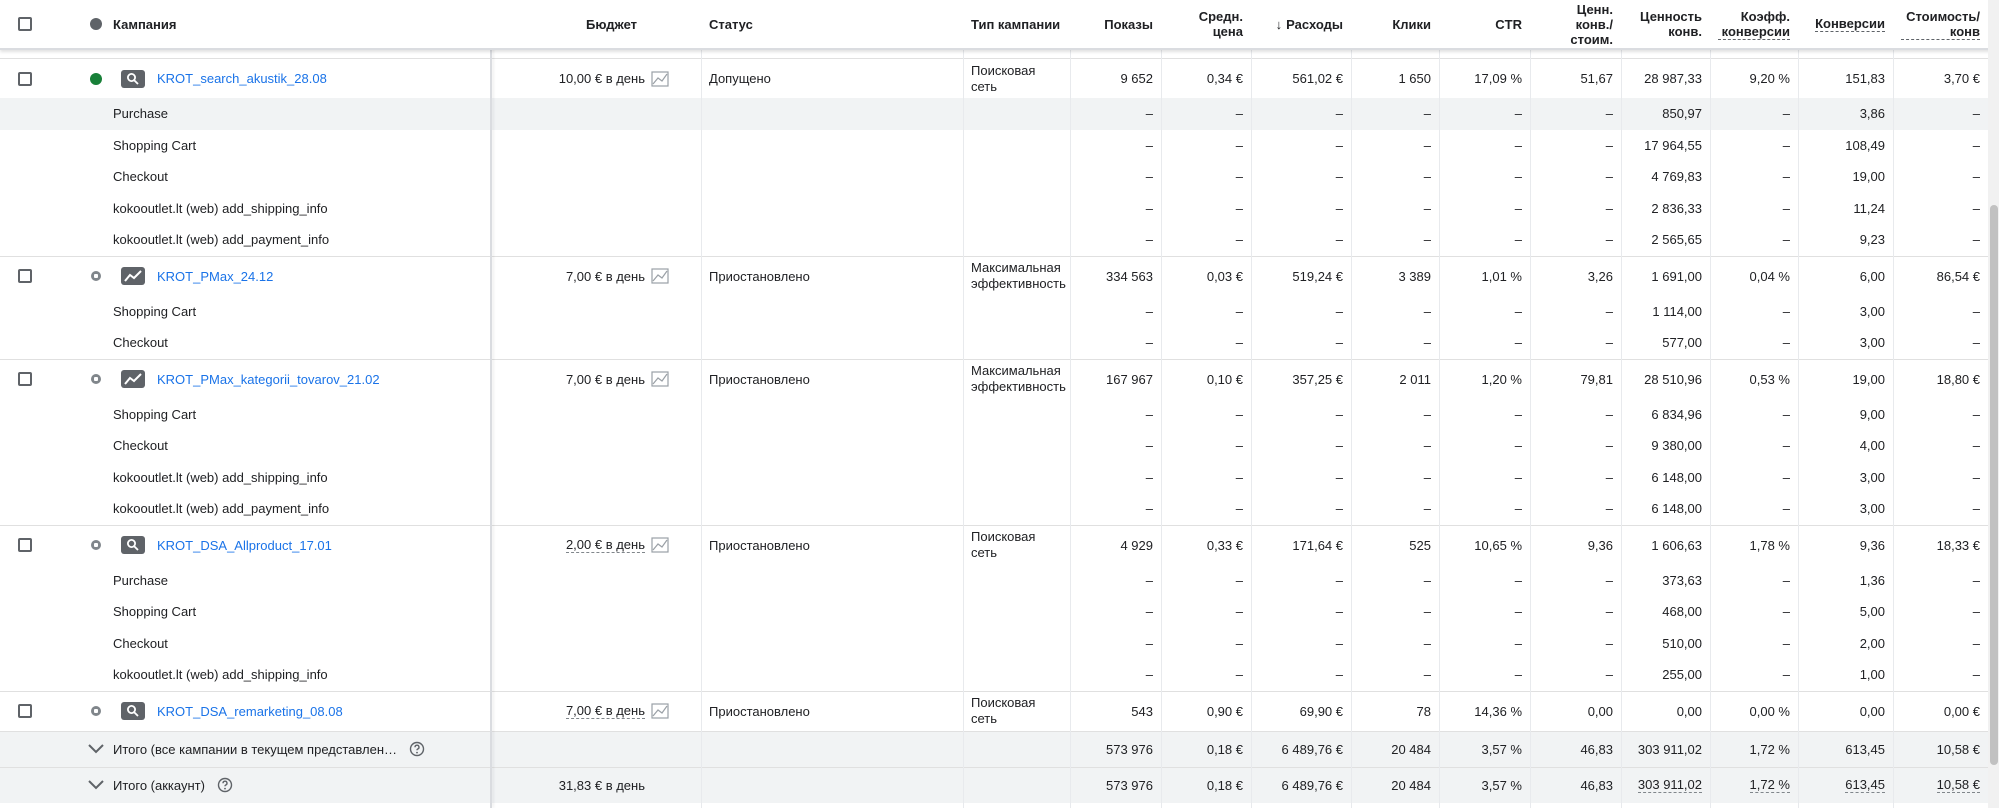 The height and width of the screenshot is (808, 1999). I want to click on select-all-checkbox-cell, so click(28, 24).